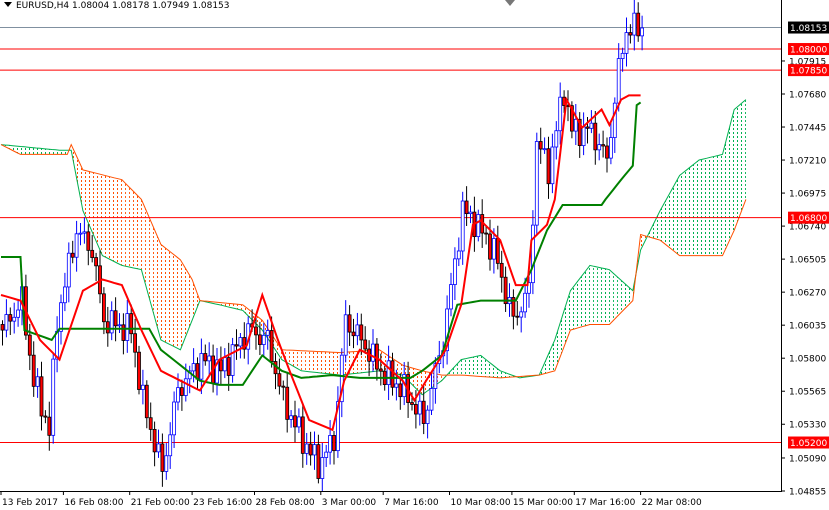  I want to click on time-tick-label: 10 Mar 08:00, so click(481, 503).